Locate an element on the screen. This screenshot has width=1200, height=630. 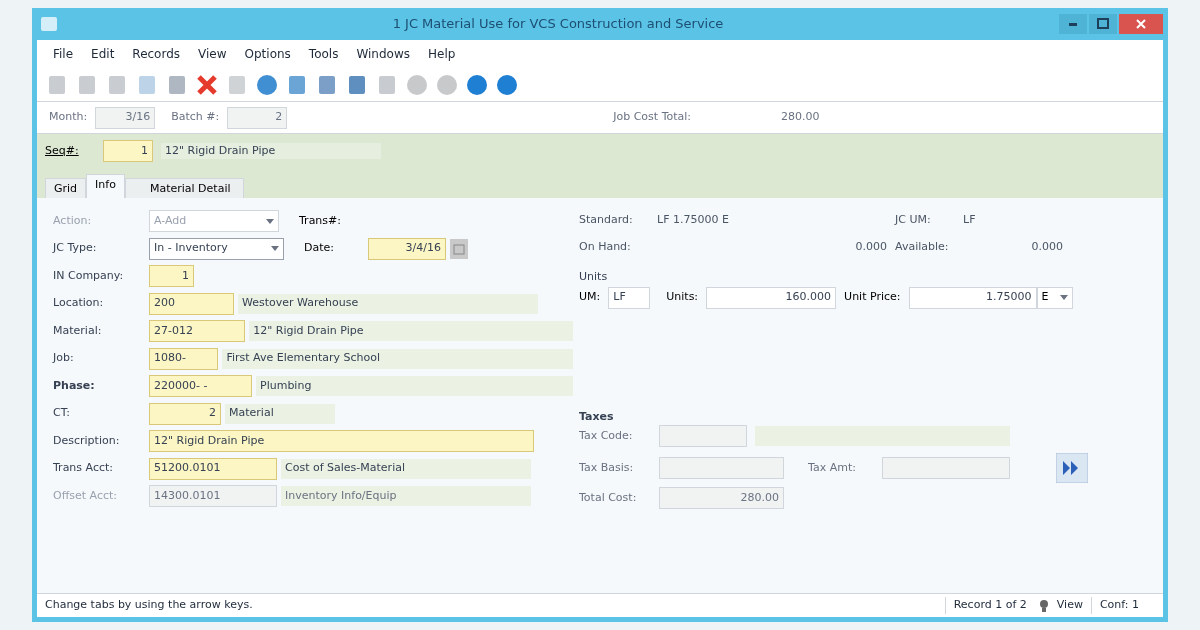
field-label: Units: is located at coordinates (682, 297).